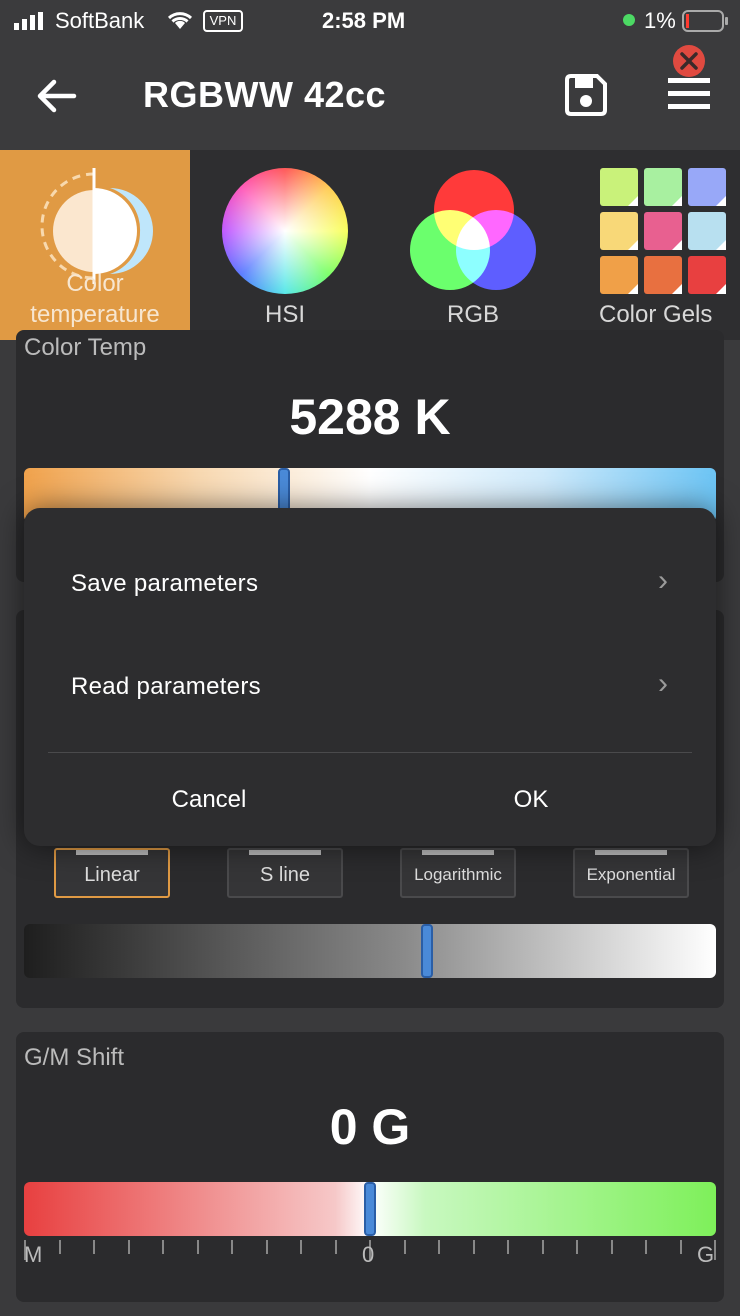 This screenshot has height=1316, width=740. Describe the element at coordinates (370, 951) in the screenshot. I see `dimming-slider` at that location.